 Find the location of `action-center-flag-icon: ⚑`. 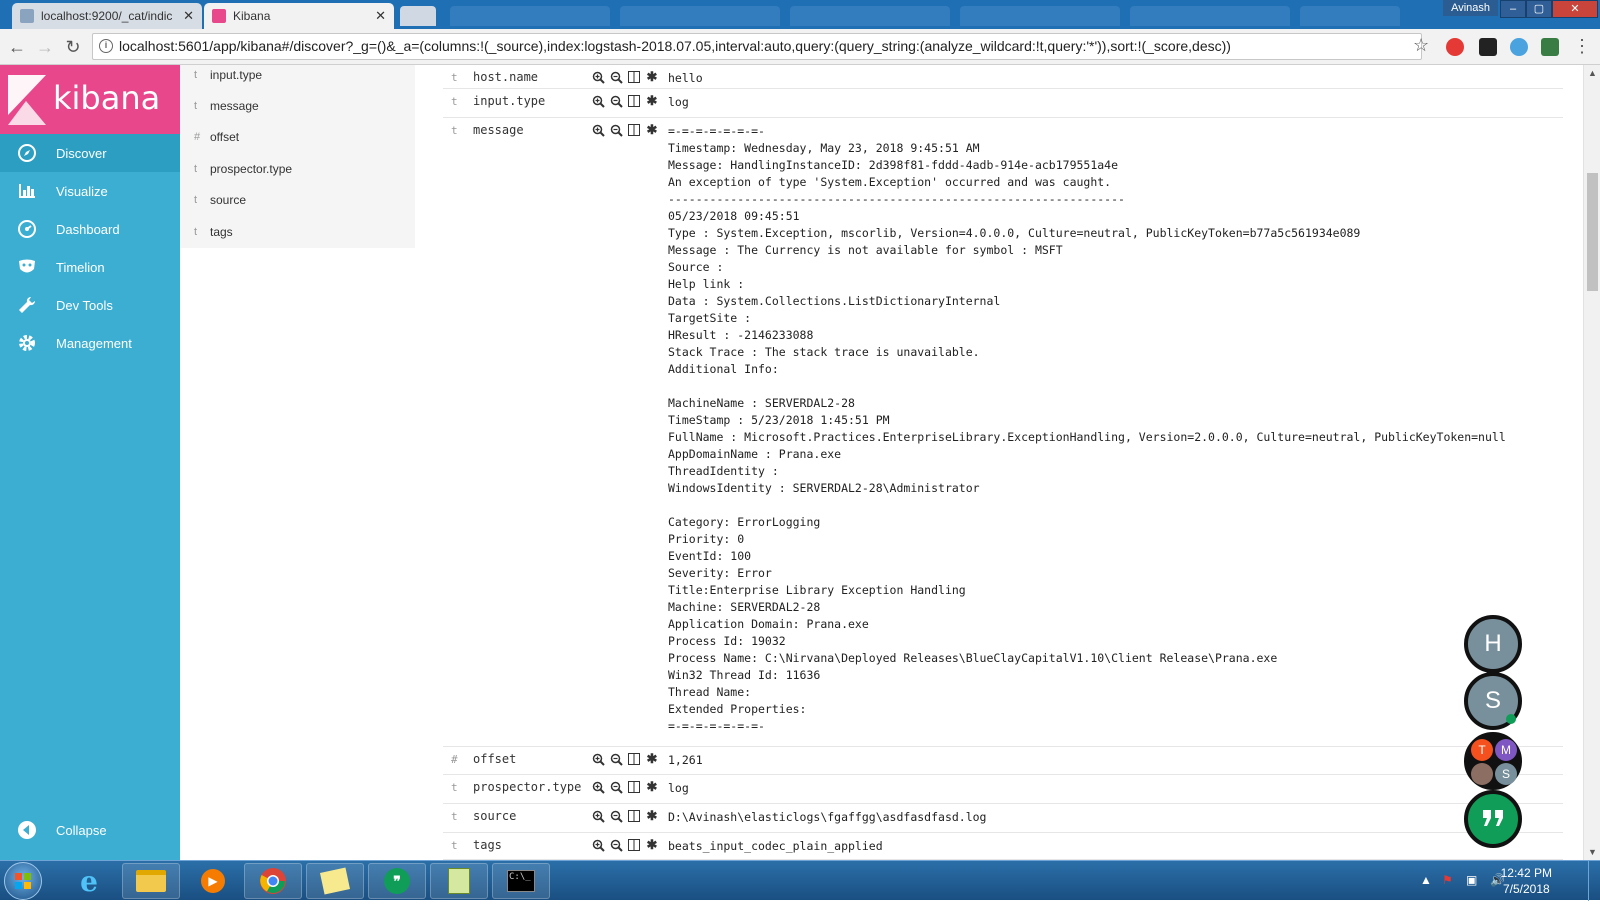

action-center-flag-icon: ⚑ is located at coordinates (1447, 880).